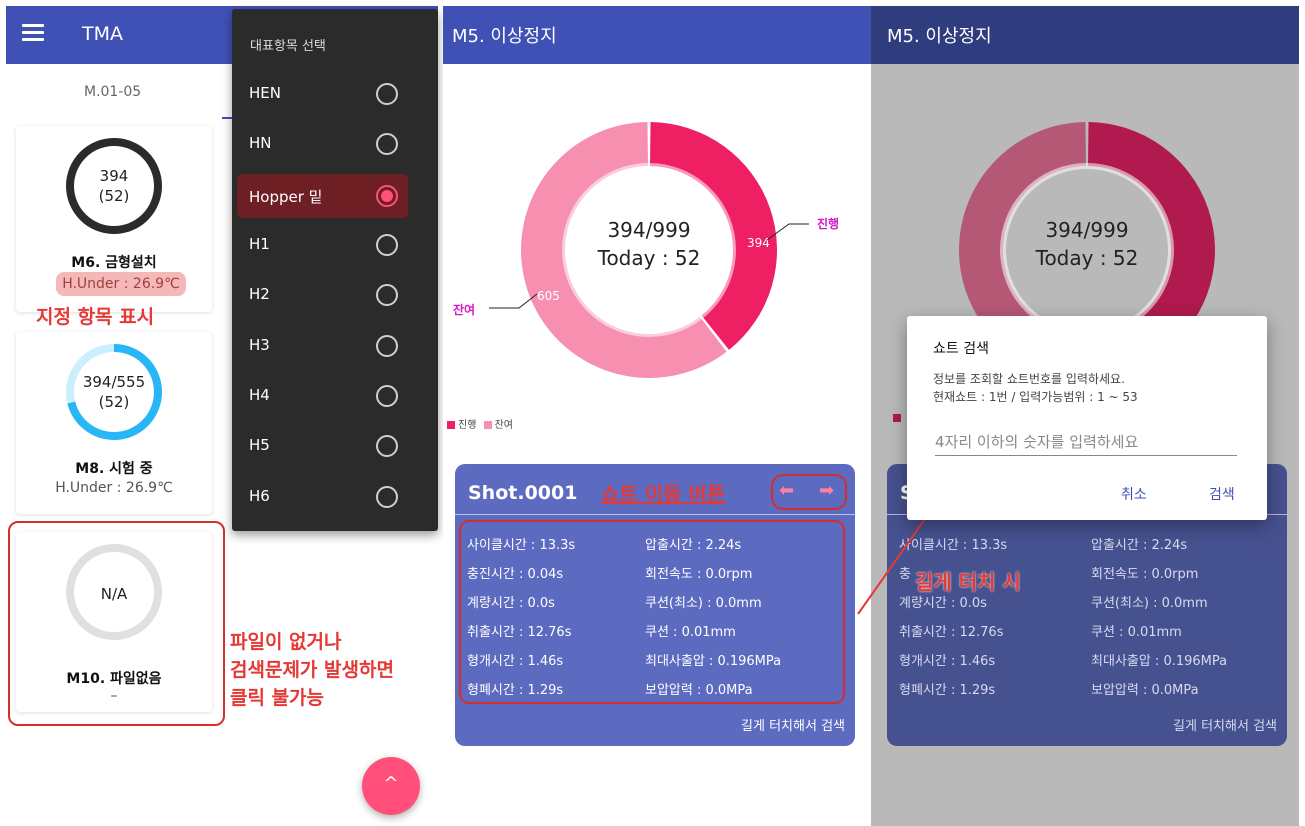 The width and height of the screenshot is (1305, 826). What do you see at coordinates (259, 395) in the screenshot?
I see `dropdown-item-label: H4` at bounding box center [259, 395].